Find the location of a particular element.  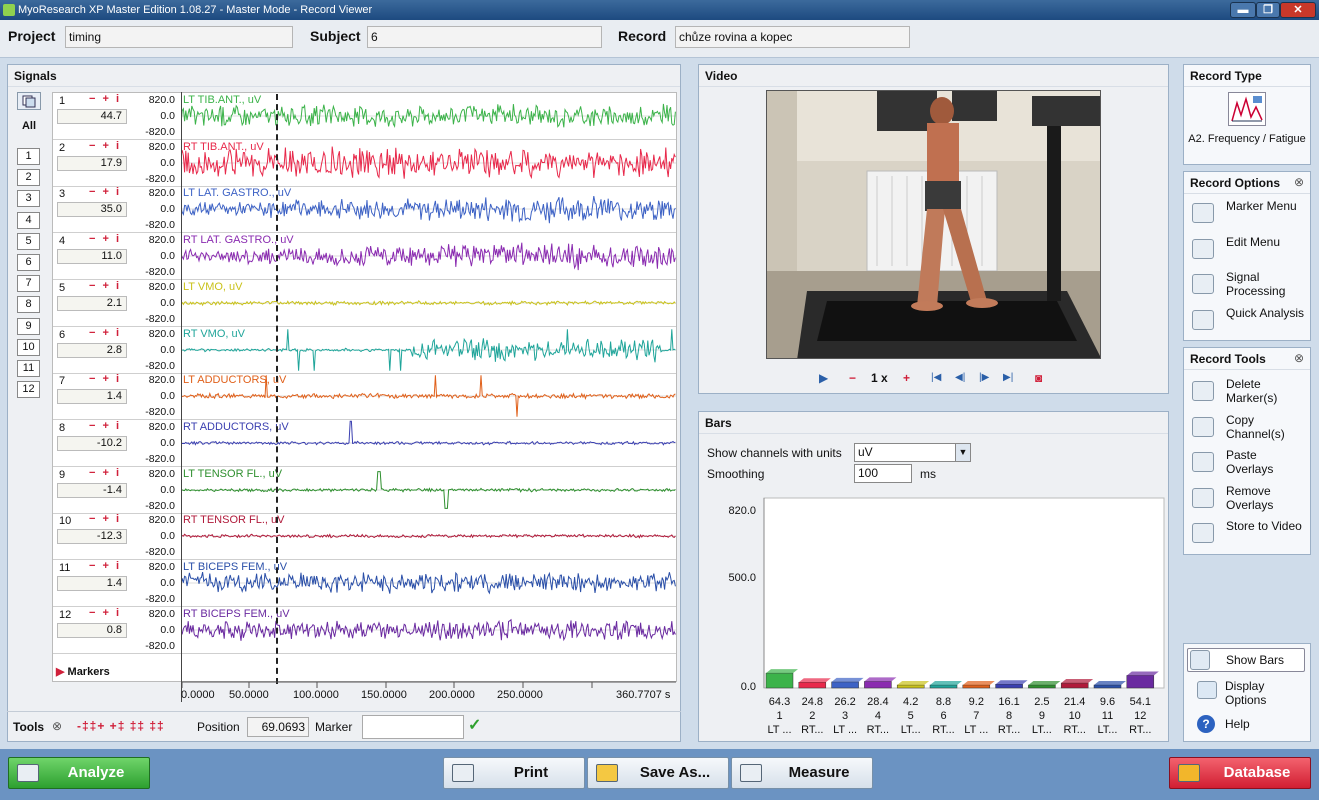

markers-row: ▶ Markers is located at coordinates (116, 673).